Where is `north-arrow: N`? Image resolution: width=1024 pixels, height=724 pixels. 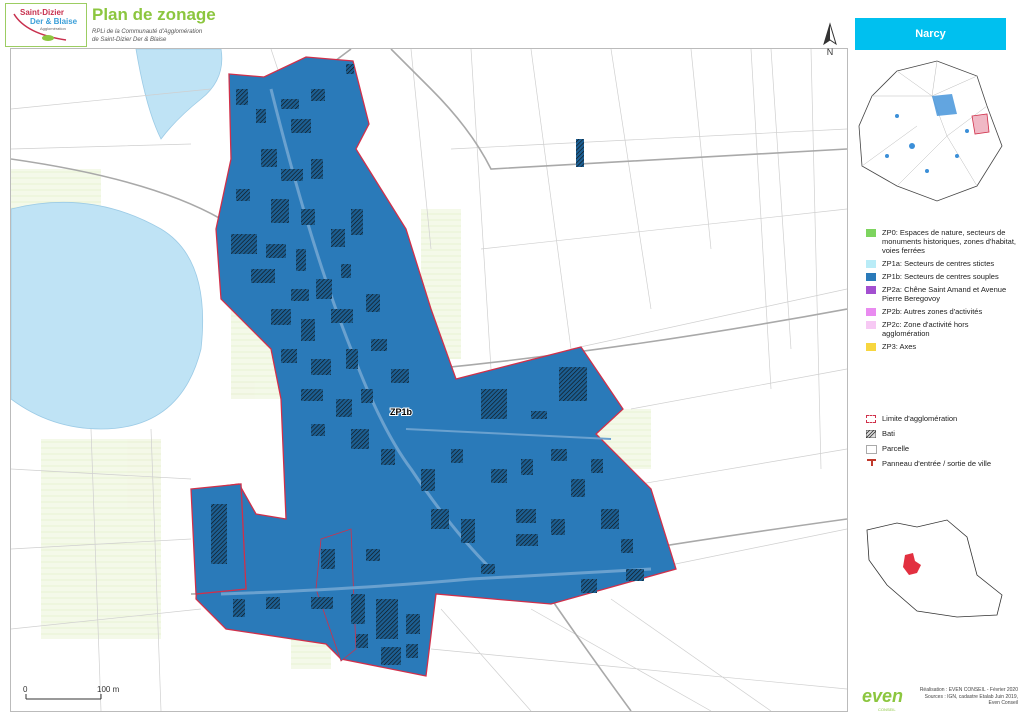 north-arrow: N is located at coordinates (830, 42).